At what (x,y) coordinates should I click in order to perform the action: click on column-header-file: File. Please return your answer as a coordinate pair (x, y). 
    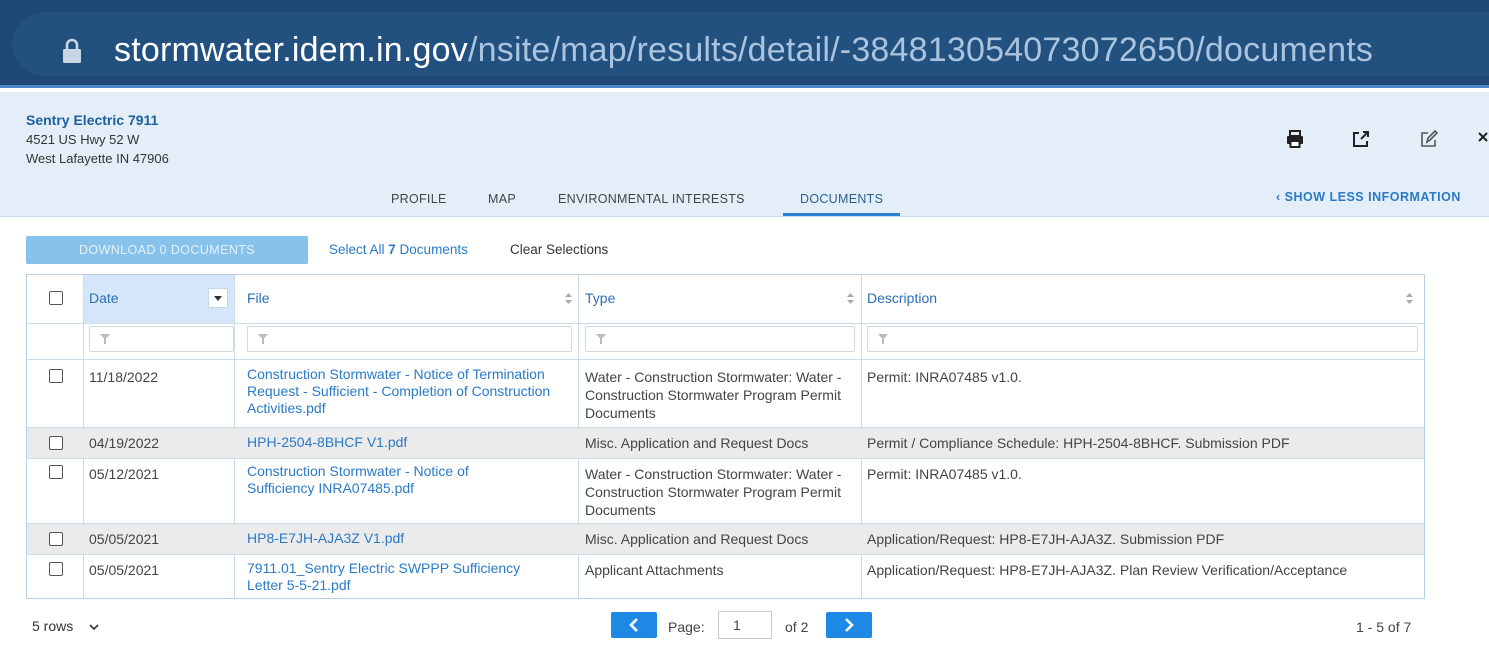
    Looking at the image, I should click on (258, 298).